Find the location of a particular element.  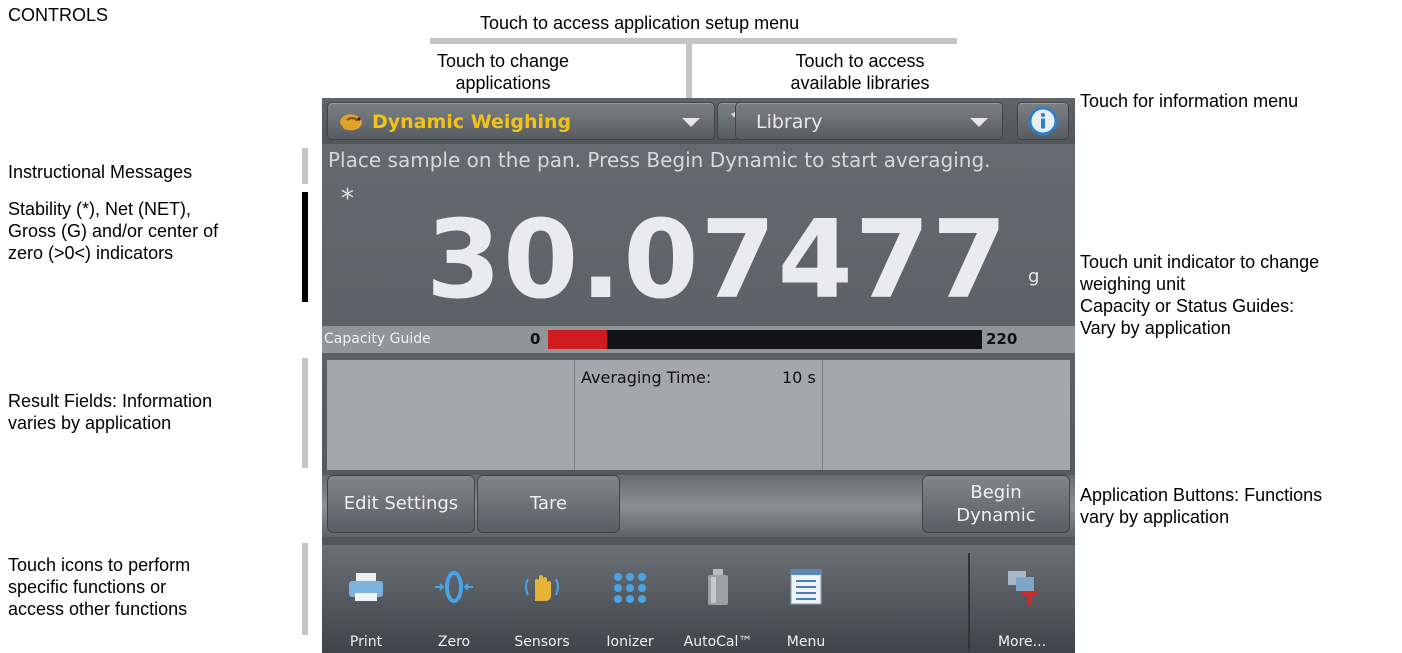

application-buttons: Edit Settings Tare Begin Dynamic is located at coordinates (698, 506).